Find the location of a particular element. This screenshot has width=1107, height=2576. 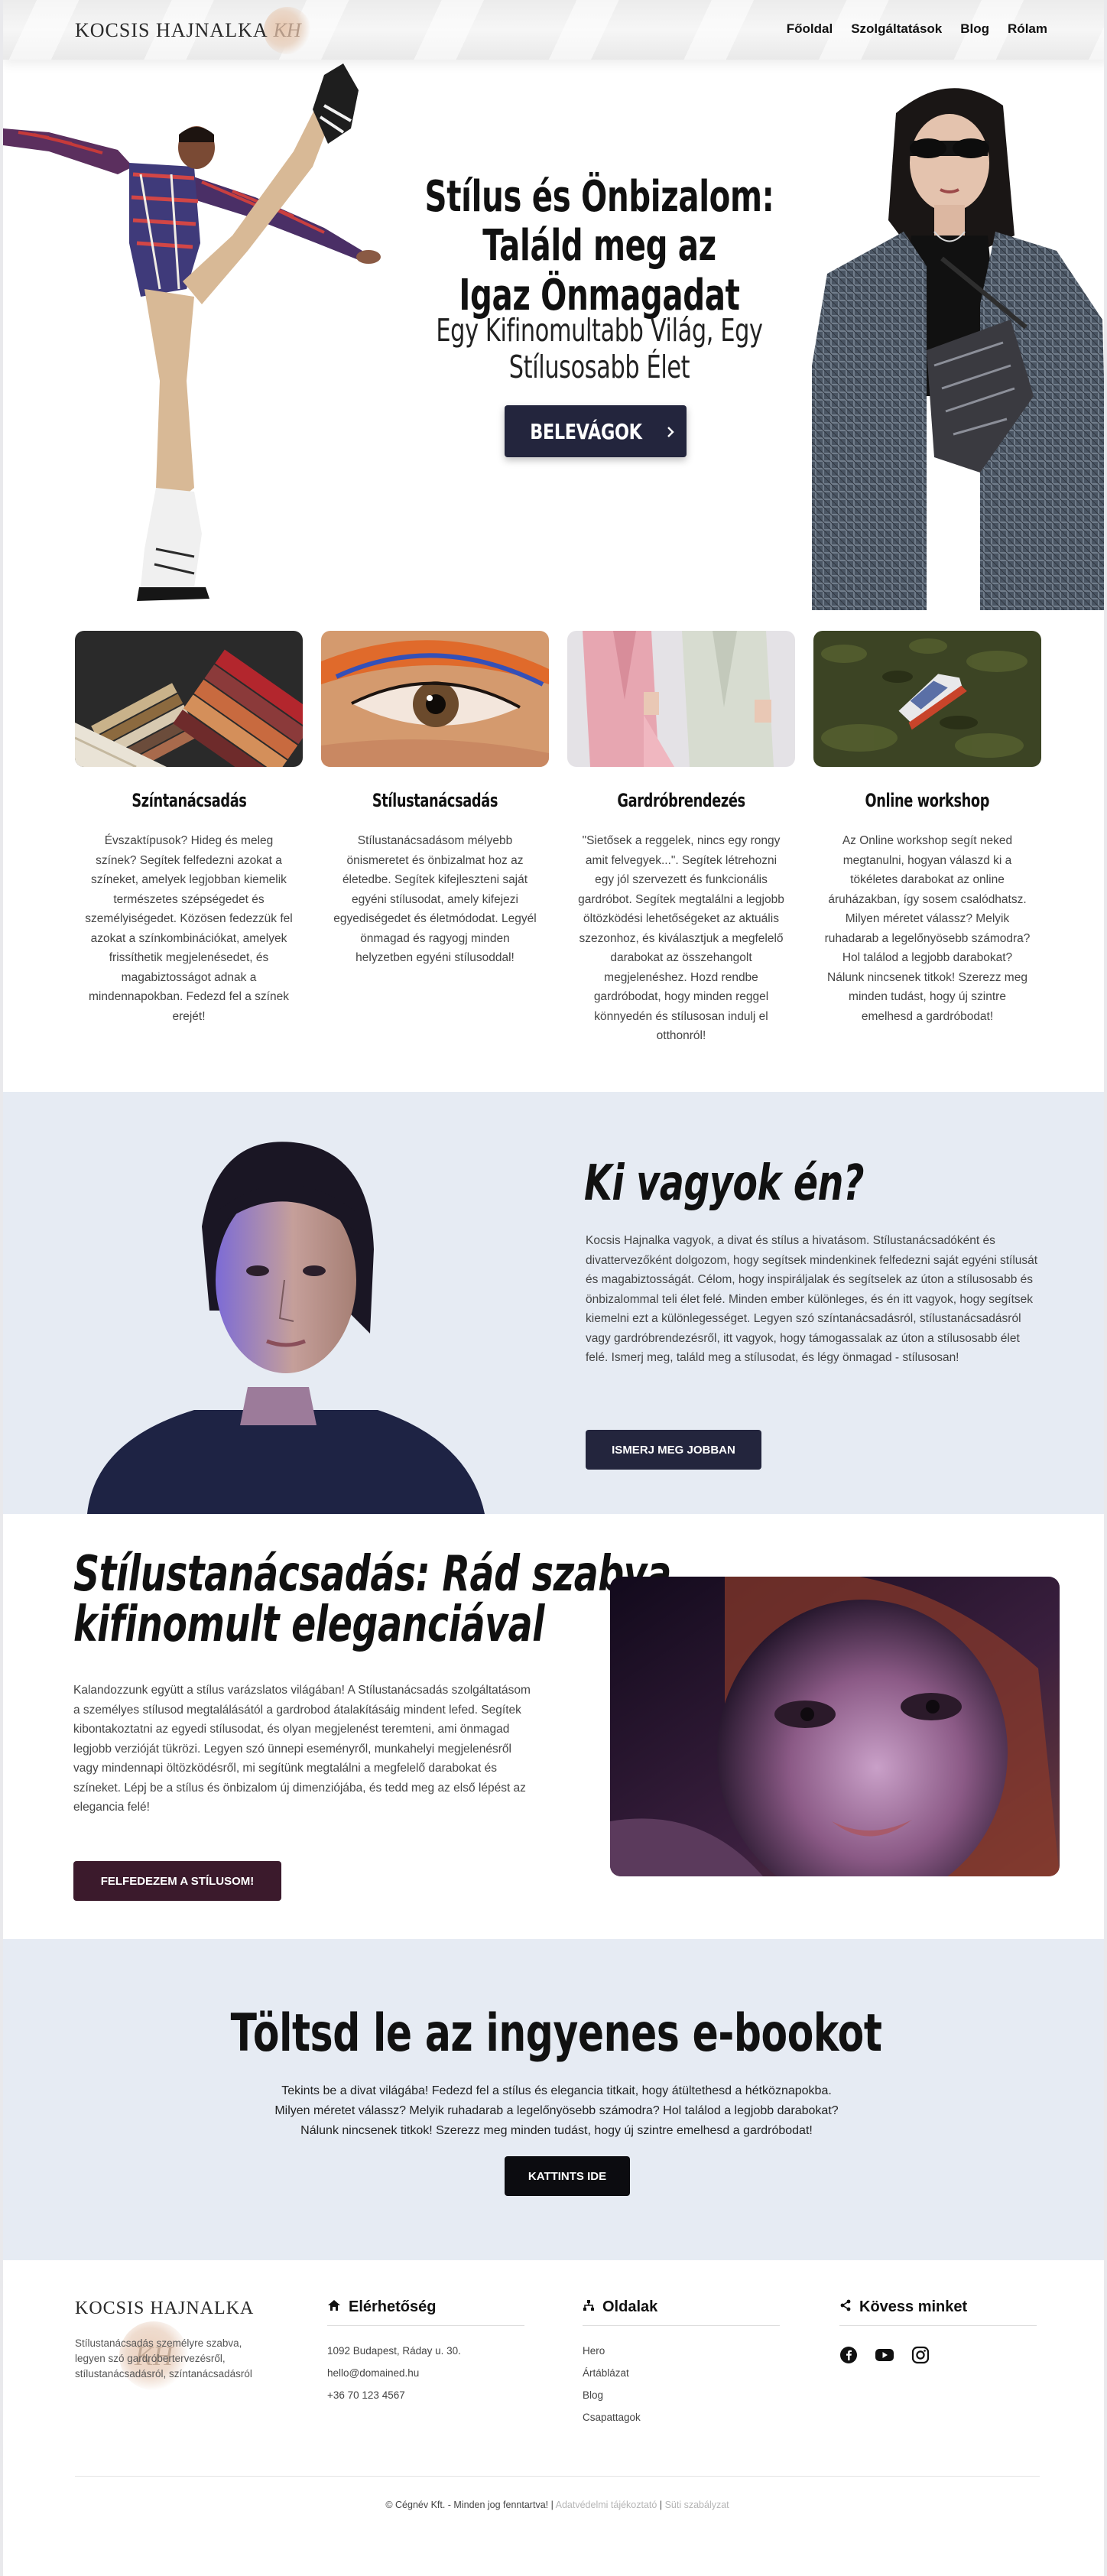

service-card-style-title: Stílustanácsadás is located at coordinates (435, 803).